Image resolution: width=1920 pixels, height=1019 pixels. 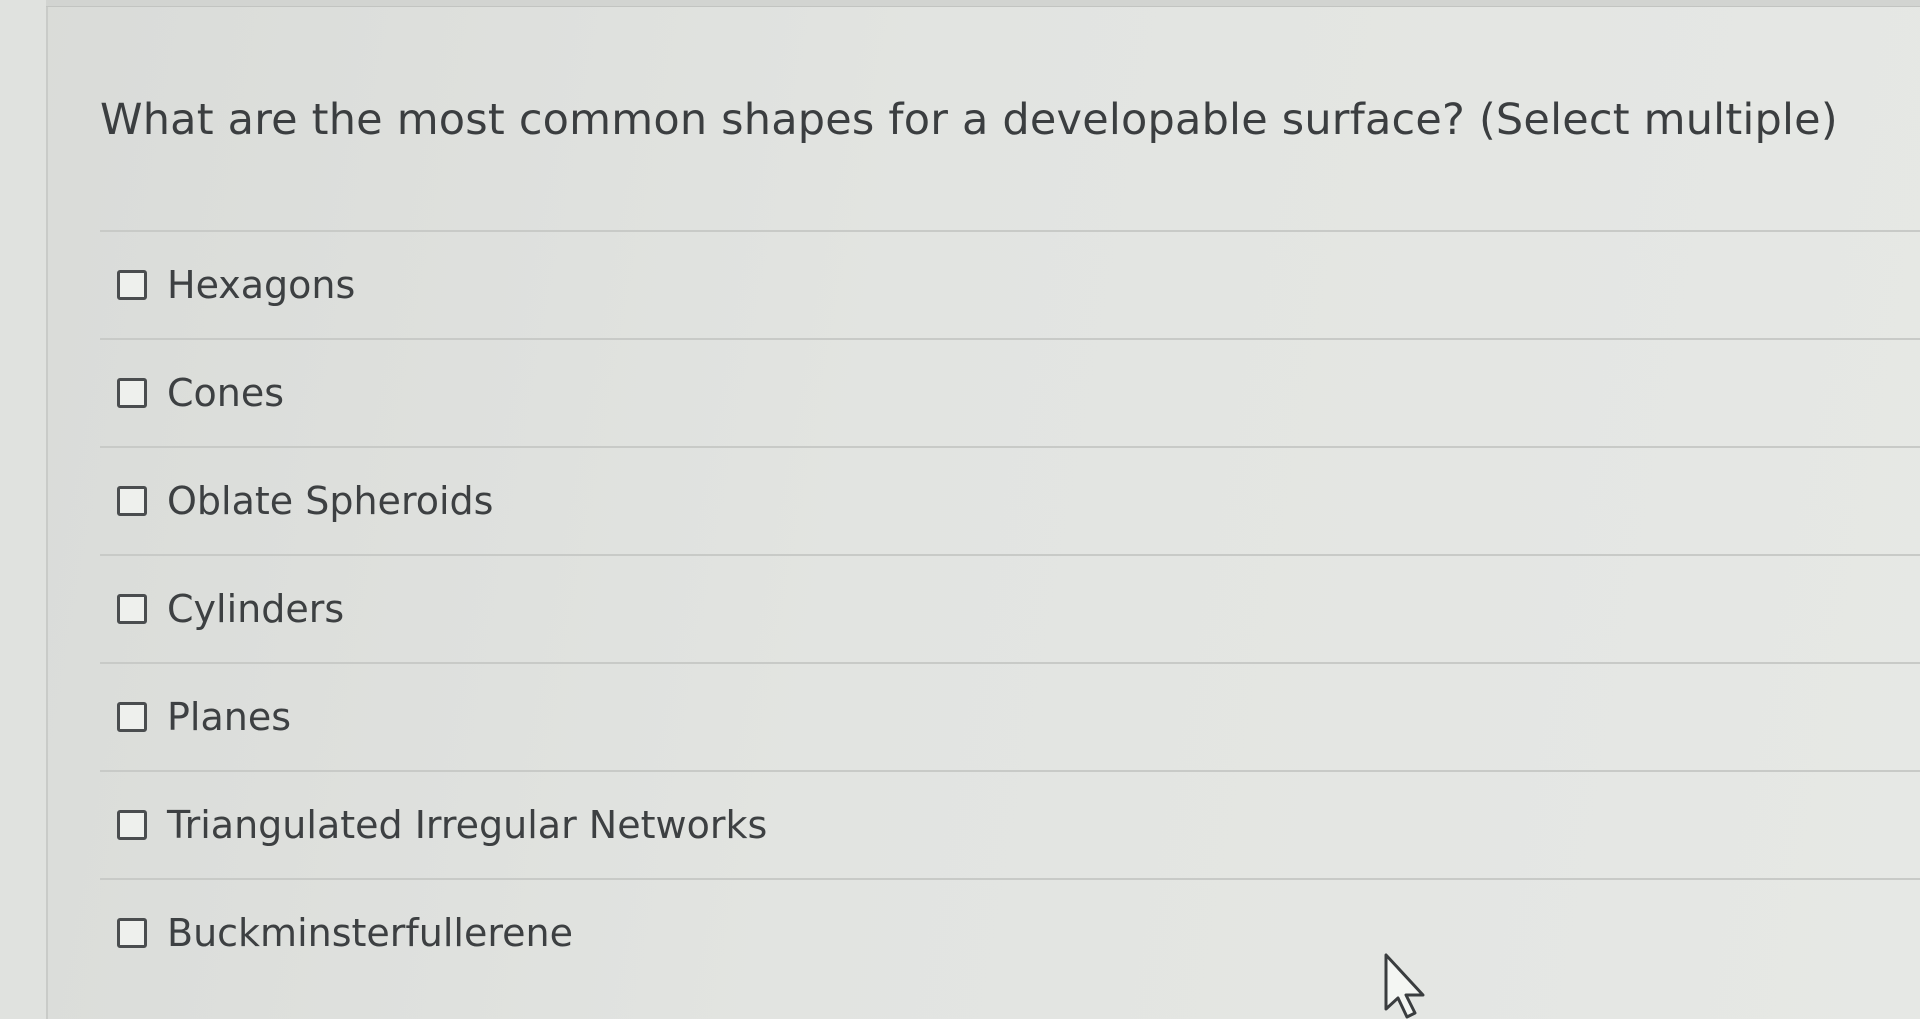 I want to click on option-hexagons: Hexagons, so click(x=1010, y=284).